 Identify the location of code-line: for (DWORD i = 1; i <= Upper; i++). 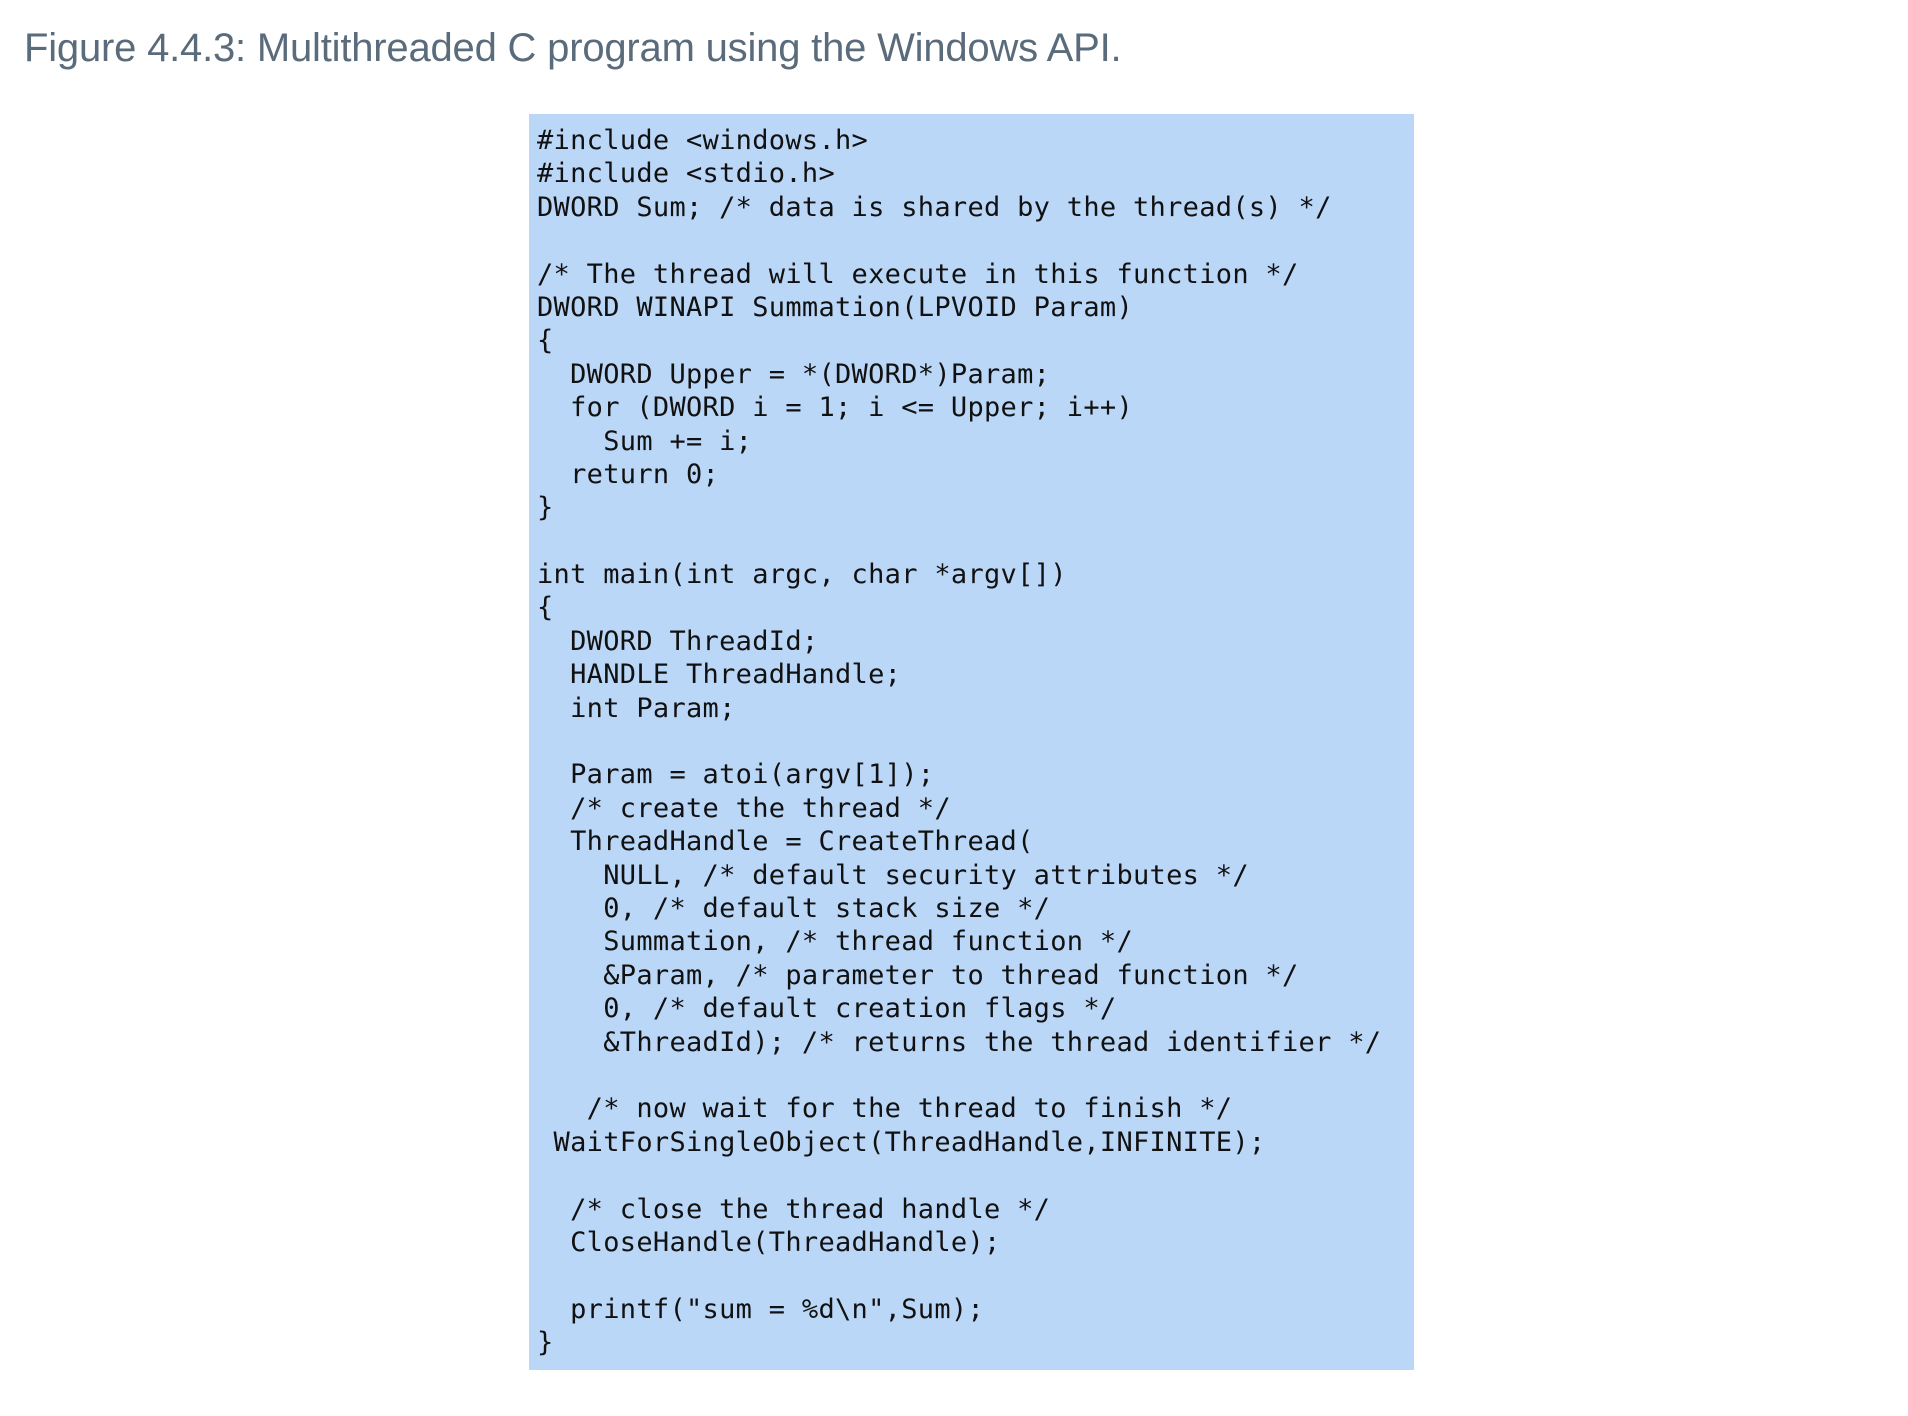
(835, 408).